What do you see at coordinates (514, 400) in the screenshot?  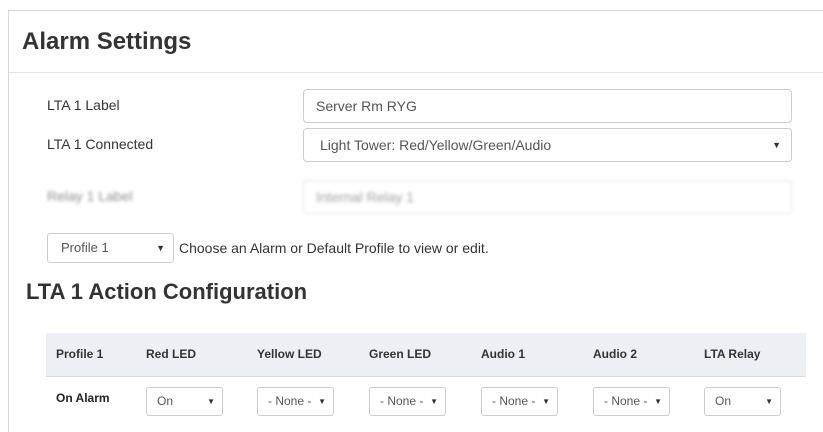 I see `audio-1-value: - None -` at bounding box center [514, 400].